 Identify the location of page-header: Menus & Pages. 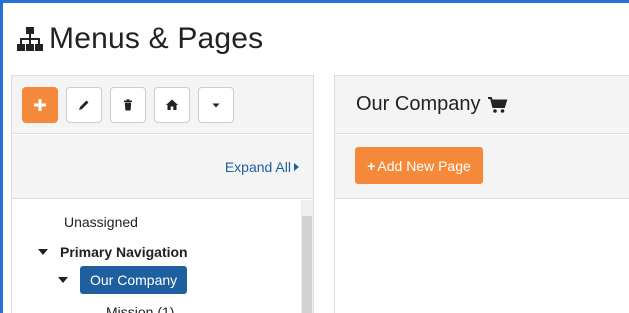
(139, 39).